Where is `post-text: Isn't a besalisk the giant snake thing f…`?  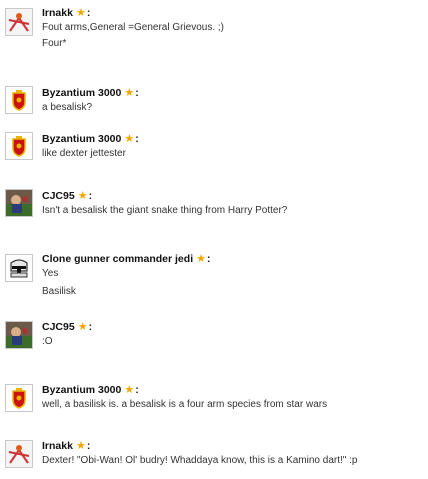 post-text: Isn't a besalisk the giant snake thing f… is located at coordinates (165, 210).